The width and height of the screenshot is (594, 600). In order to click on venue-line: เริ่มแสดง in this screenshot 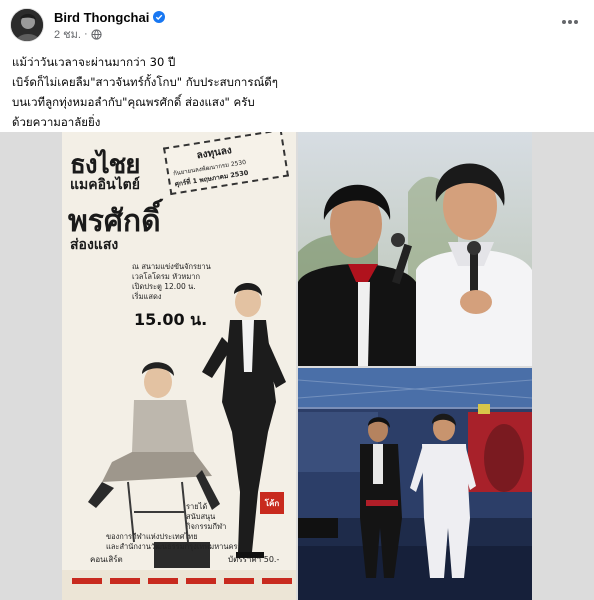, I will do `click(147, 296)`.